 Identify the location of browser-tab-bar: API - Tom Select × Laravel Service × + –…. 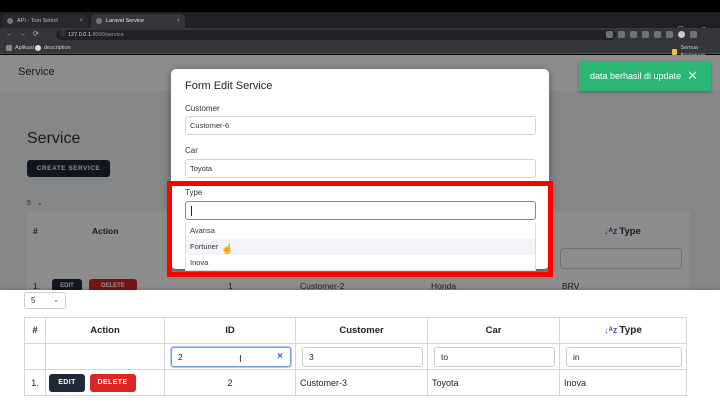
(360, 24).